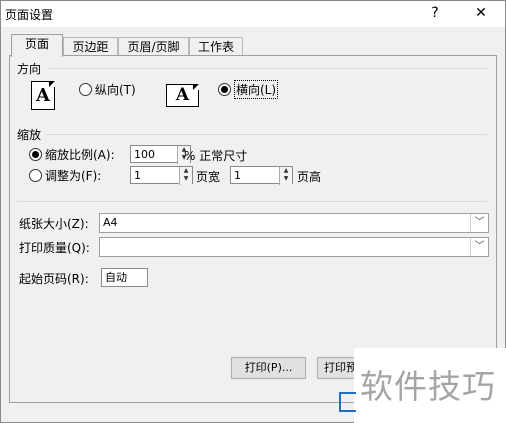 The height and width of the screenshot is (423, 506). Describe the element at coordinates (153, 46) in the screenshot. I see `tab-header-footer: 页眉/页脚` at that location.